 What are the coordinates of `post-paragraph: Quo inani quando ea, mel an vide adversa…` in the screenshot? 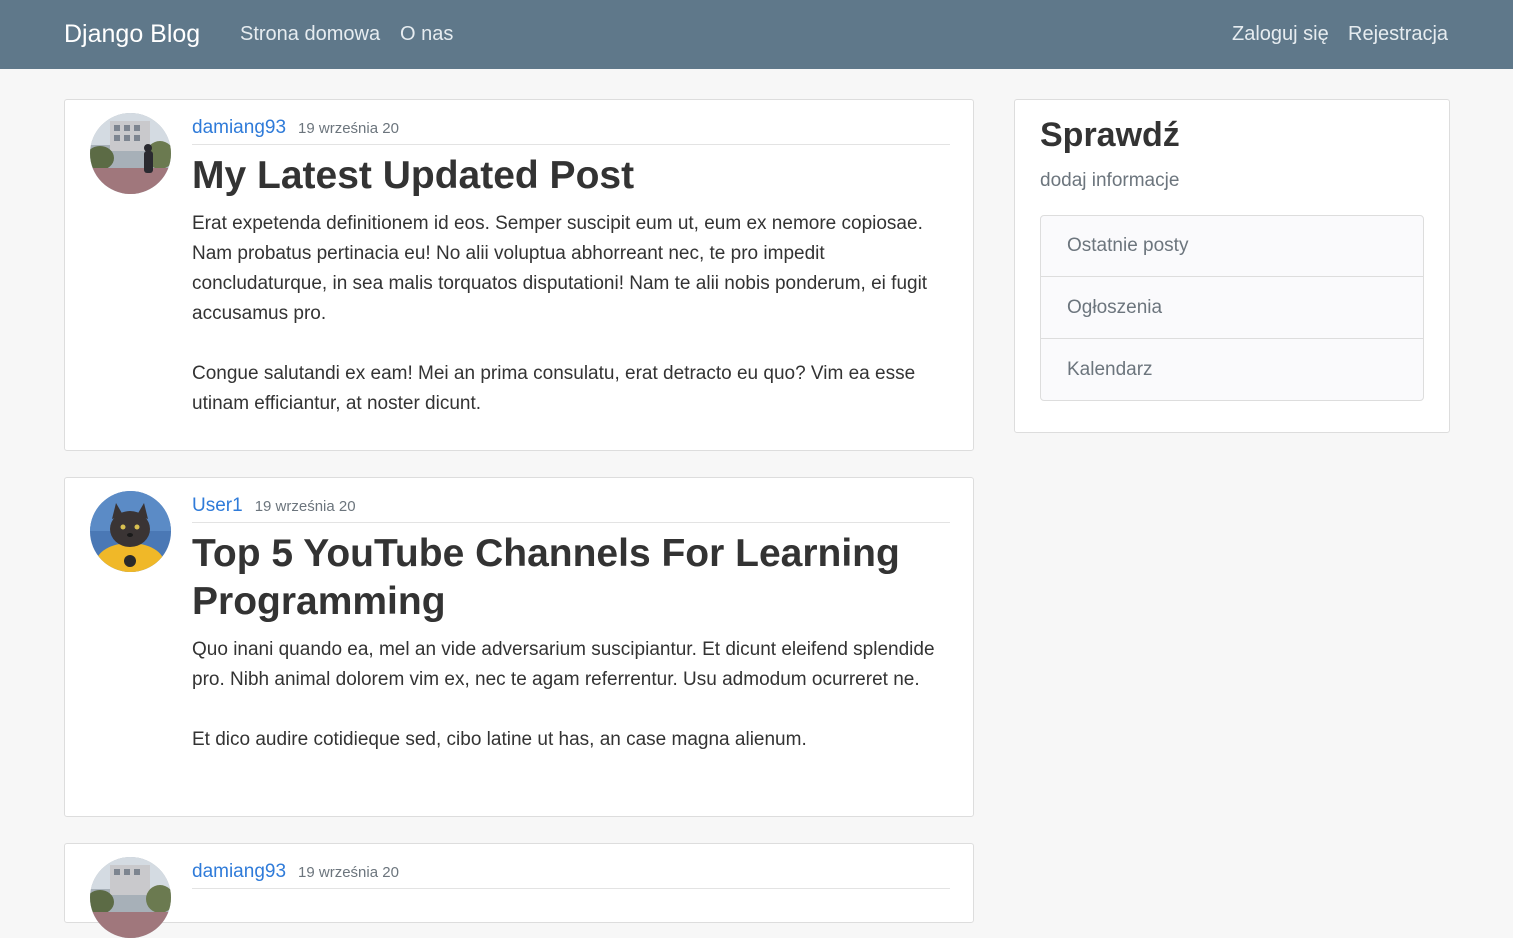 It's located at (563, 664).